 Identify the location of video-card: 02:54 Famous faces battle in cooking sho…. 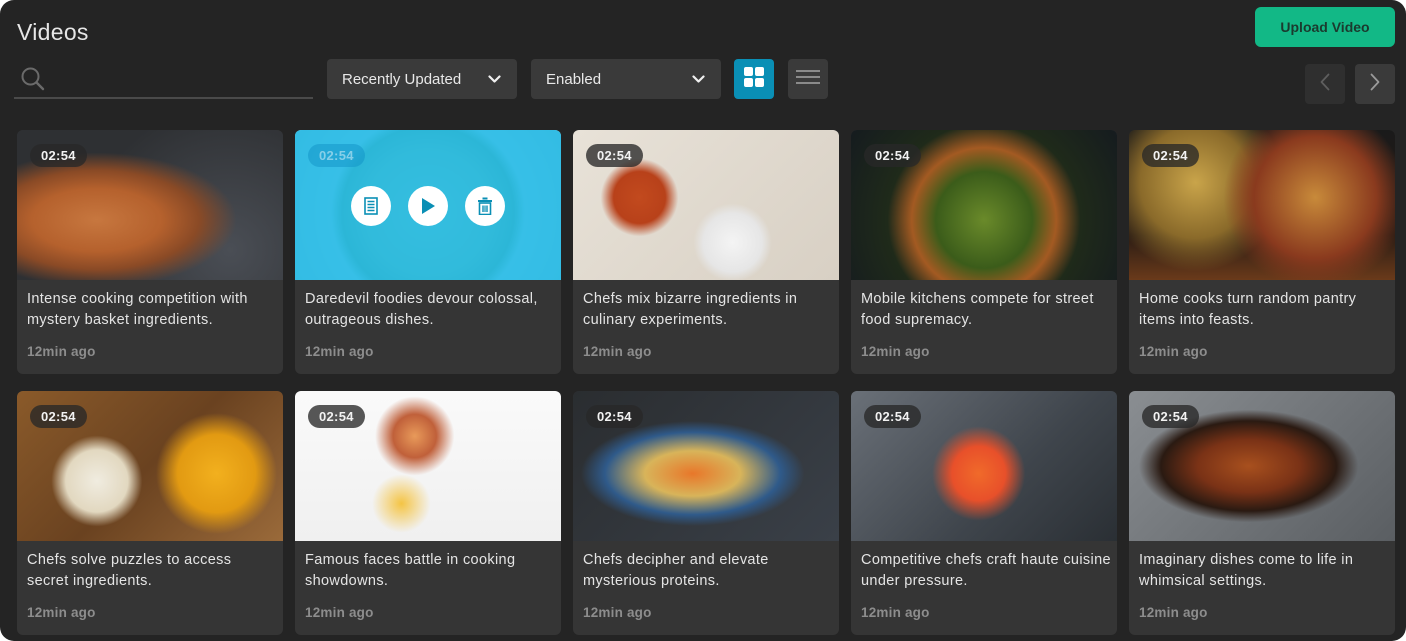
(428, 513).